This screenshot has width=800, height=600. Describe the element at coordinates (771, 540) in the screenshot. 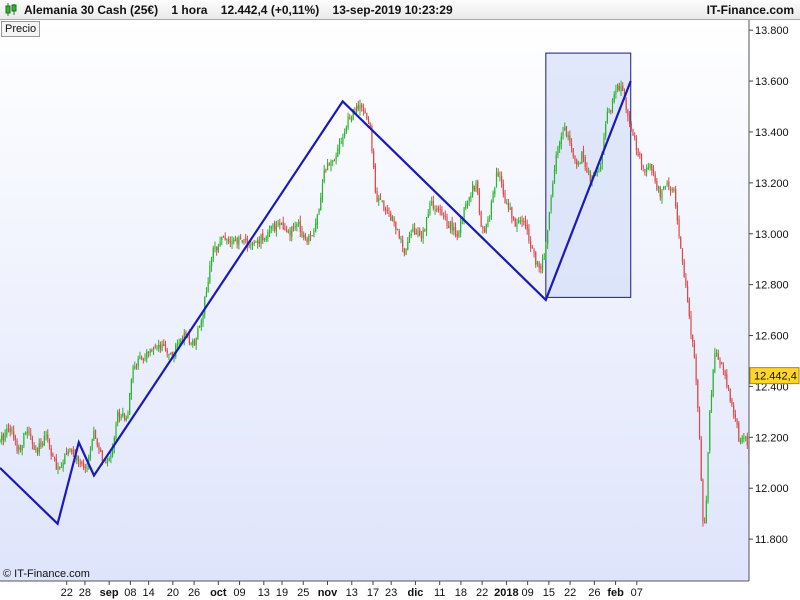

I see `price-tick-label: 11.800` at that location.